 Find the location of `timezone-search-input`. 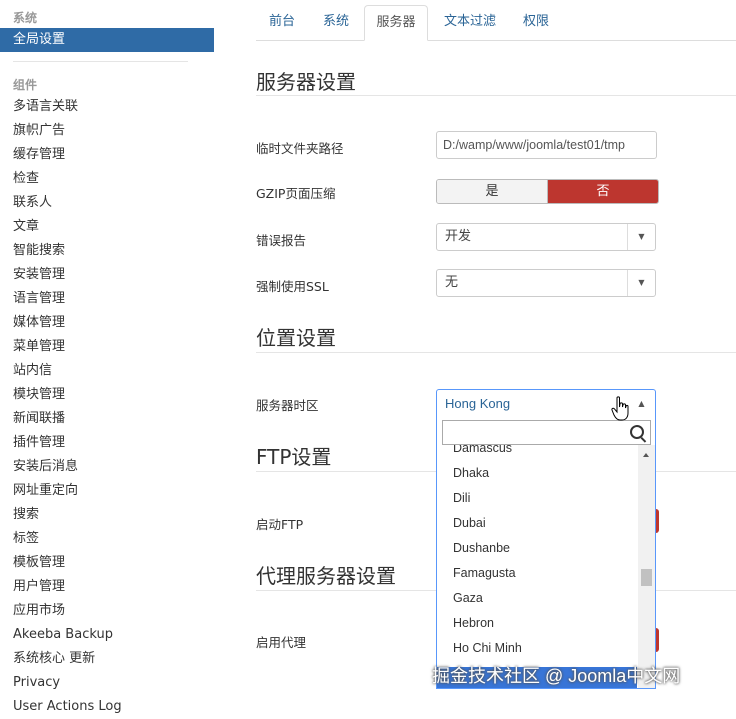

timezone-search-input is located at coordinates (546, 432).